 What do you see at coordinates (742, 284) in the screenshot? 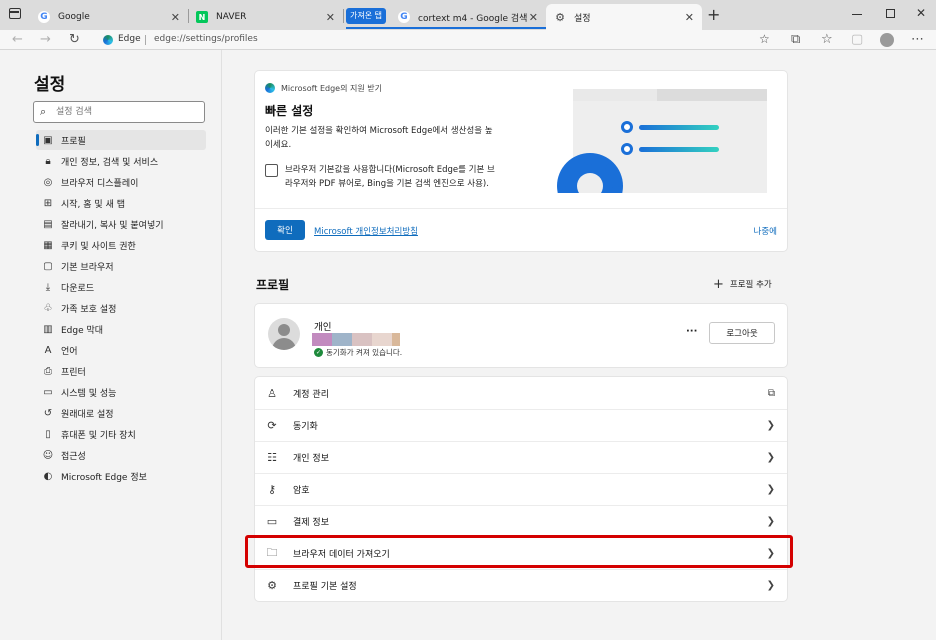
I see `add-profile-button: + 프로필 추가` at bounding box center [742, 284].